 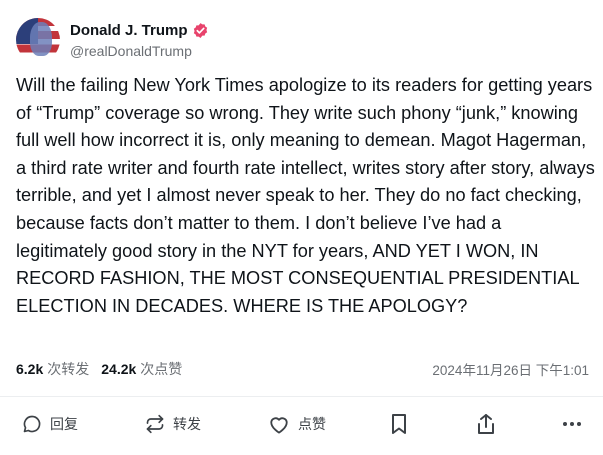 I want to click on avatar, so click(x=38, y=40).